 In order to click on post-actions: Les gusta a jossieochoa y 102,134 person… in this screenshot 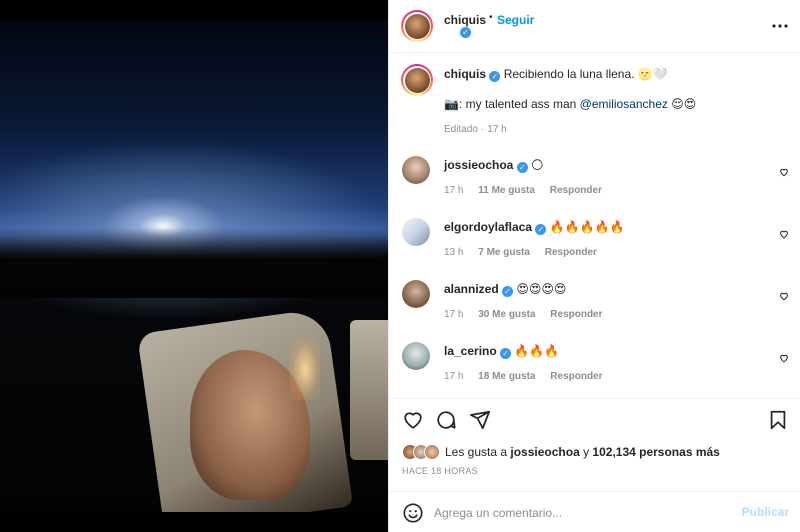, I will do `click(594, 465)`.